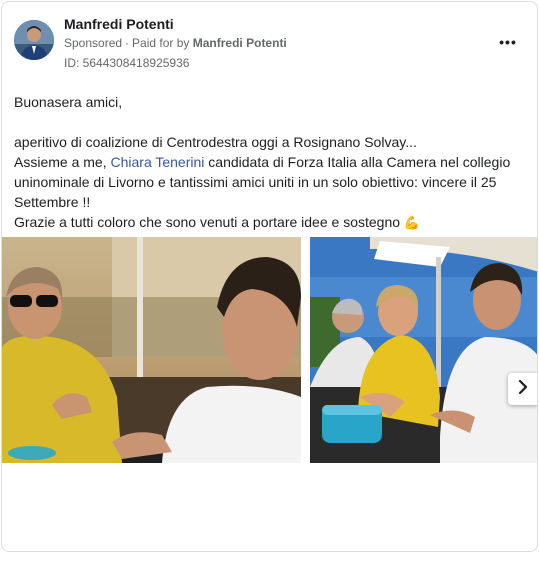 This screenshot has height=561, width=539. I want to click on more-options-button: •••, so click(508, 42).